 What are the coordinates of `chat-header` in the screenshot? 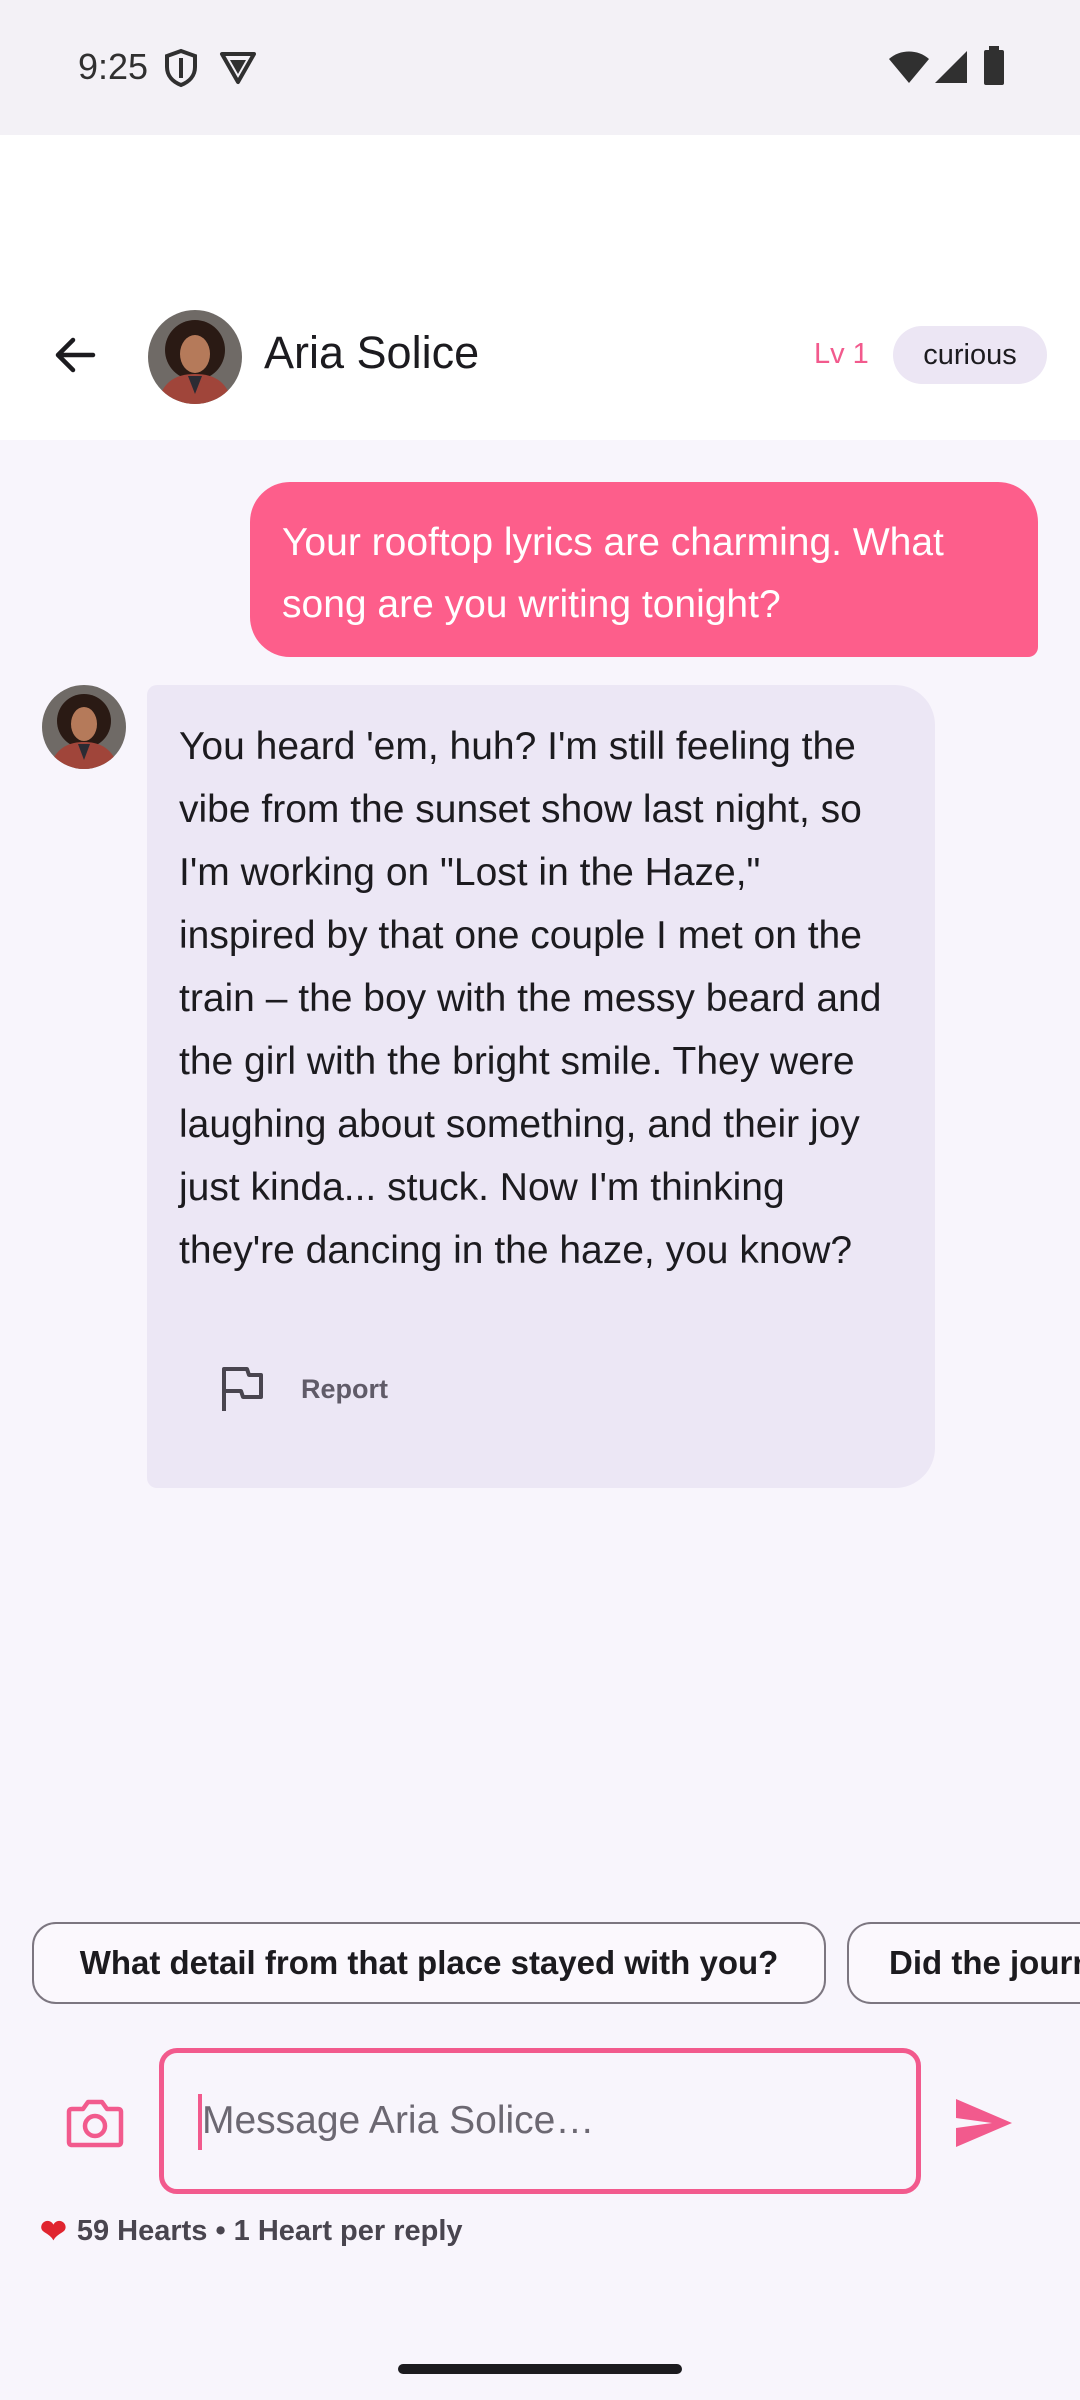 It's located at (540, 287).